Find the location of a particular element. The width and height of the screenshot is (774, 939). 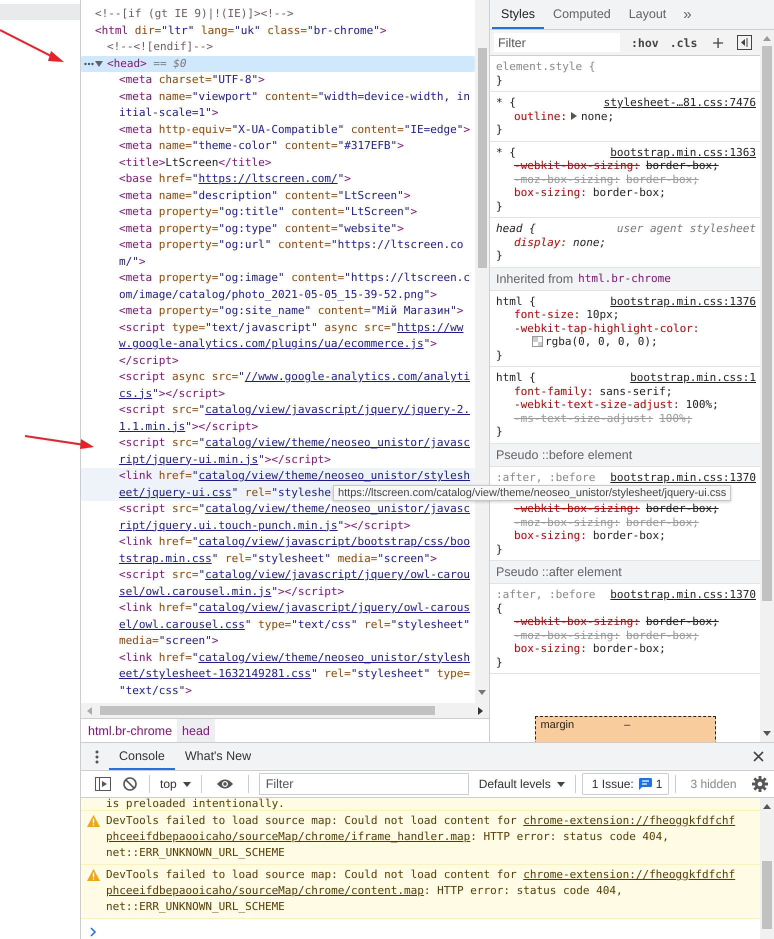

attribute-value: "theme-color" is located at coordinates (235, 146).